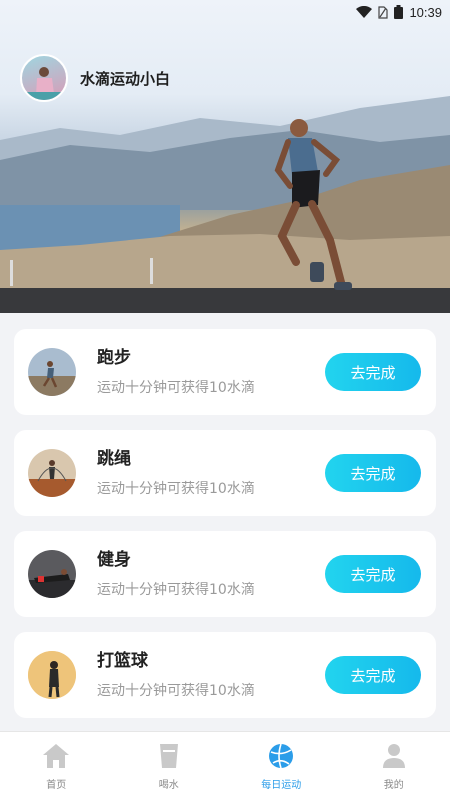 This screenshot has height=801, width=450. What do you see at coordinates (52, 372) in the screenshot?
I see `running-photo-icon` at bounding box center [52, 372].